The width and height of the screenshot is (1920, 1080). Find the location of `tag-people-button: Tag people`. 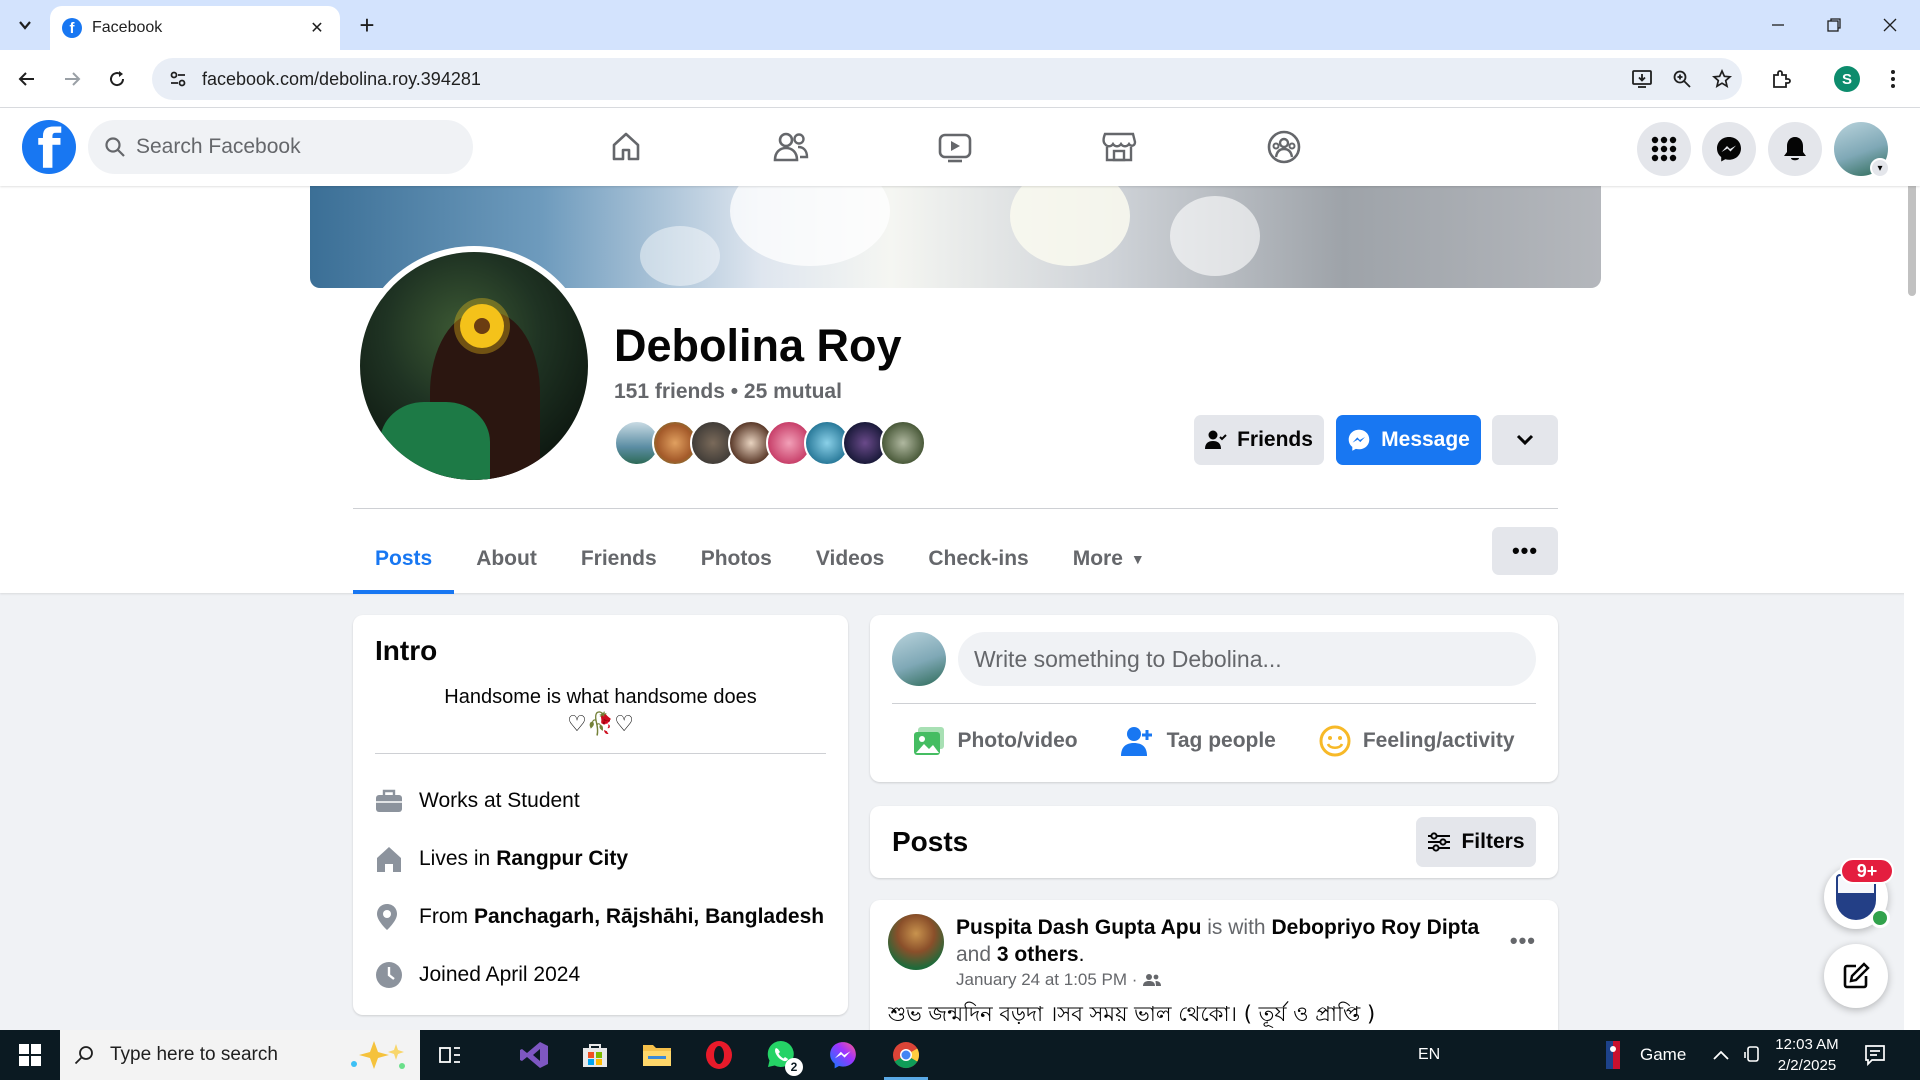

tag-people-button: Tag people is located at coordinates (1198, 741).